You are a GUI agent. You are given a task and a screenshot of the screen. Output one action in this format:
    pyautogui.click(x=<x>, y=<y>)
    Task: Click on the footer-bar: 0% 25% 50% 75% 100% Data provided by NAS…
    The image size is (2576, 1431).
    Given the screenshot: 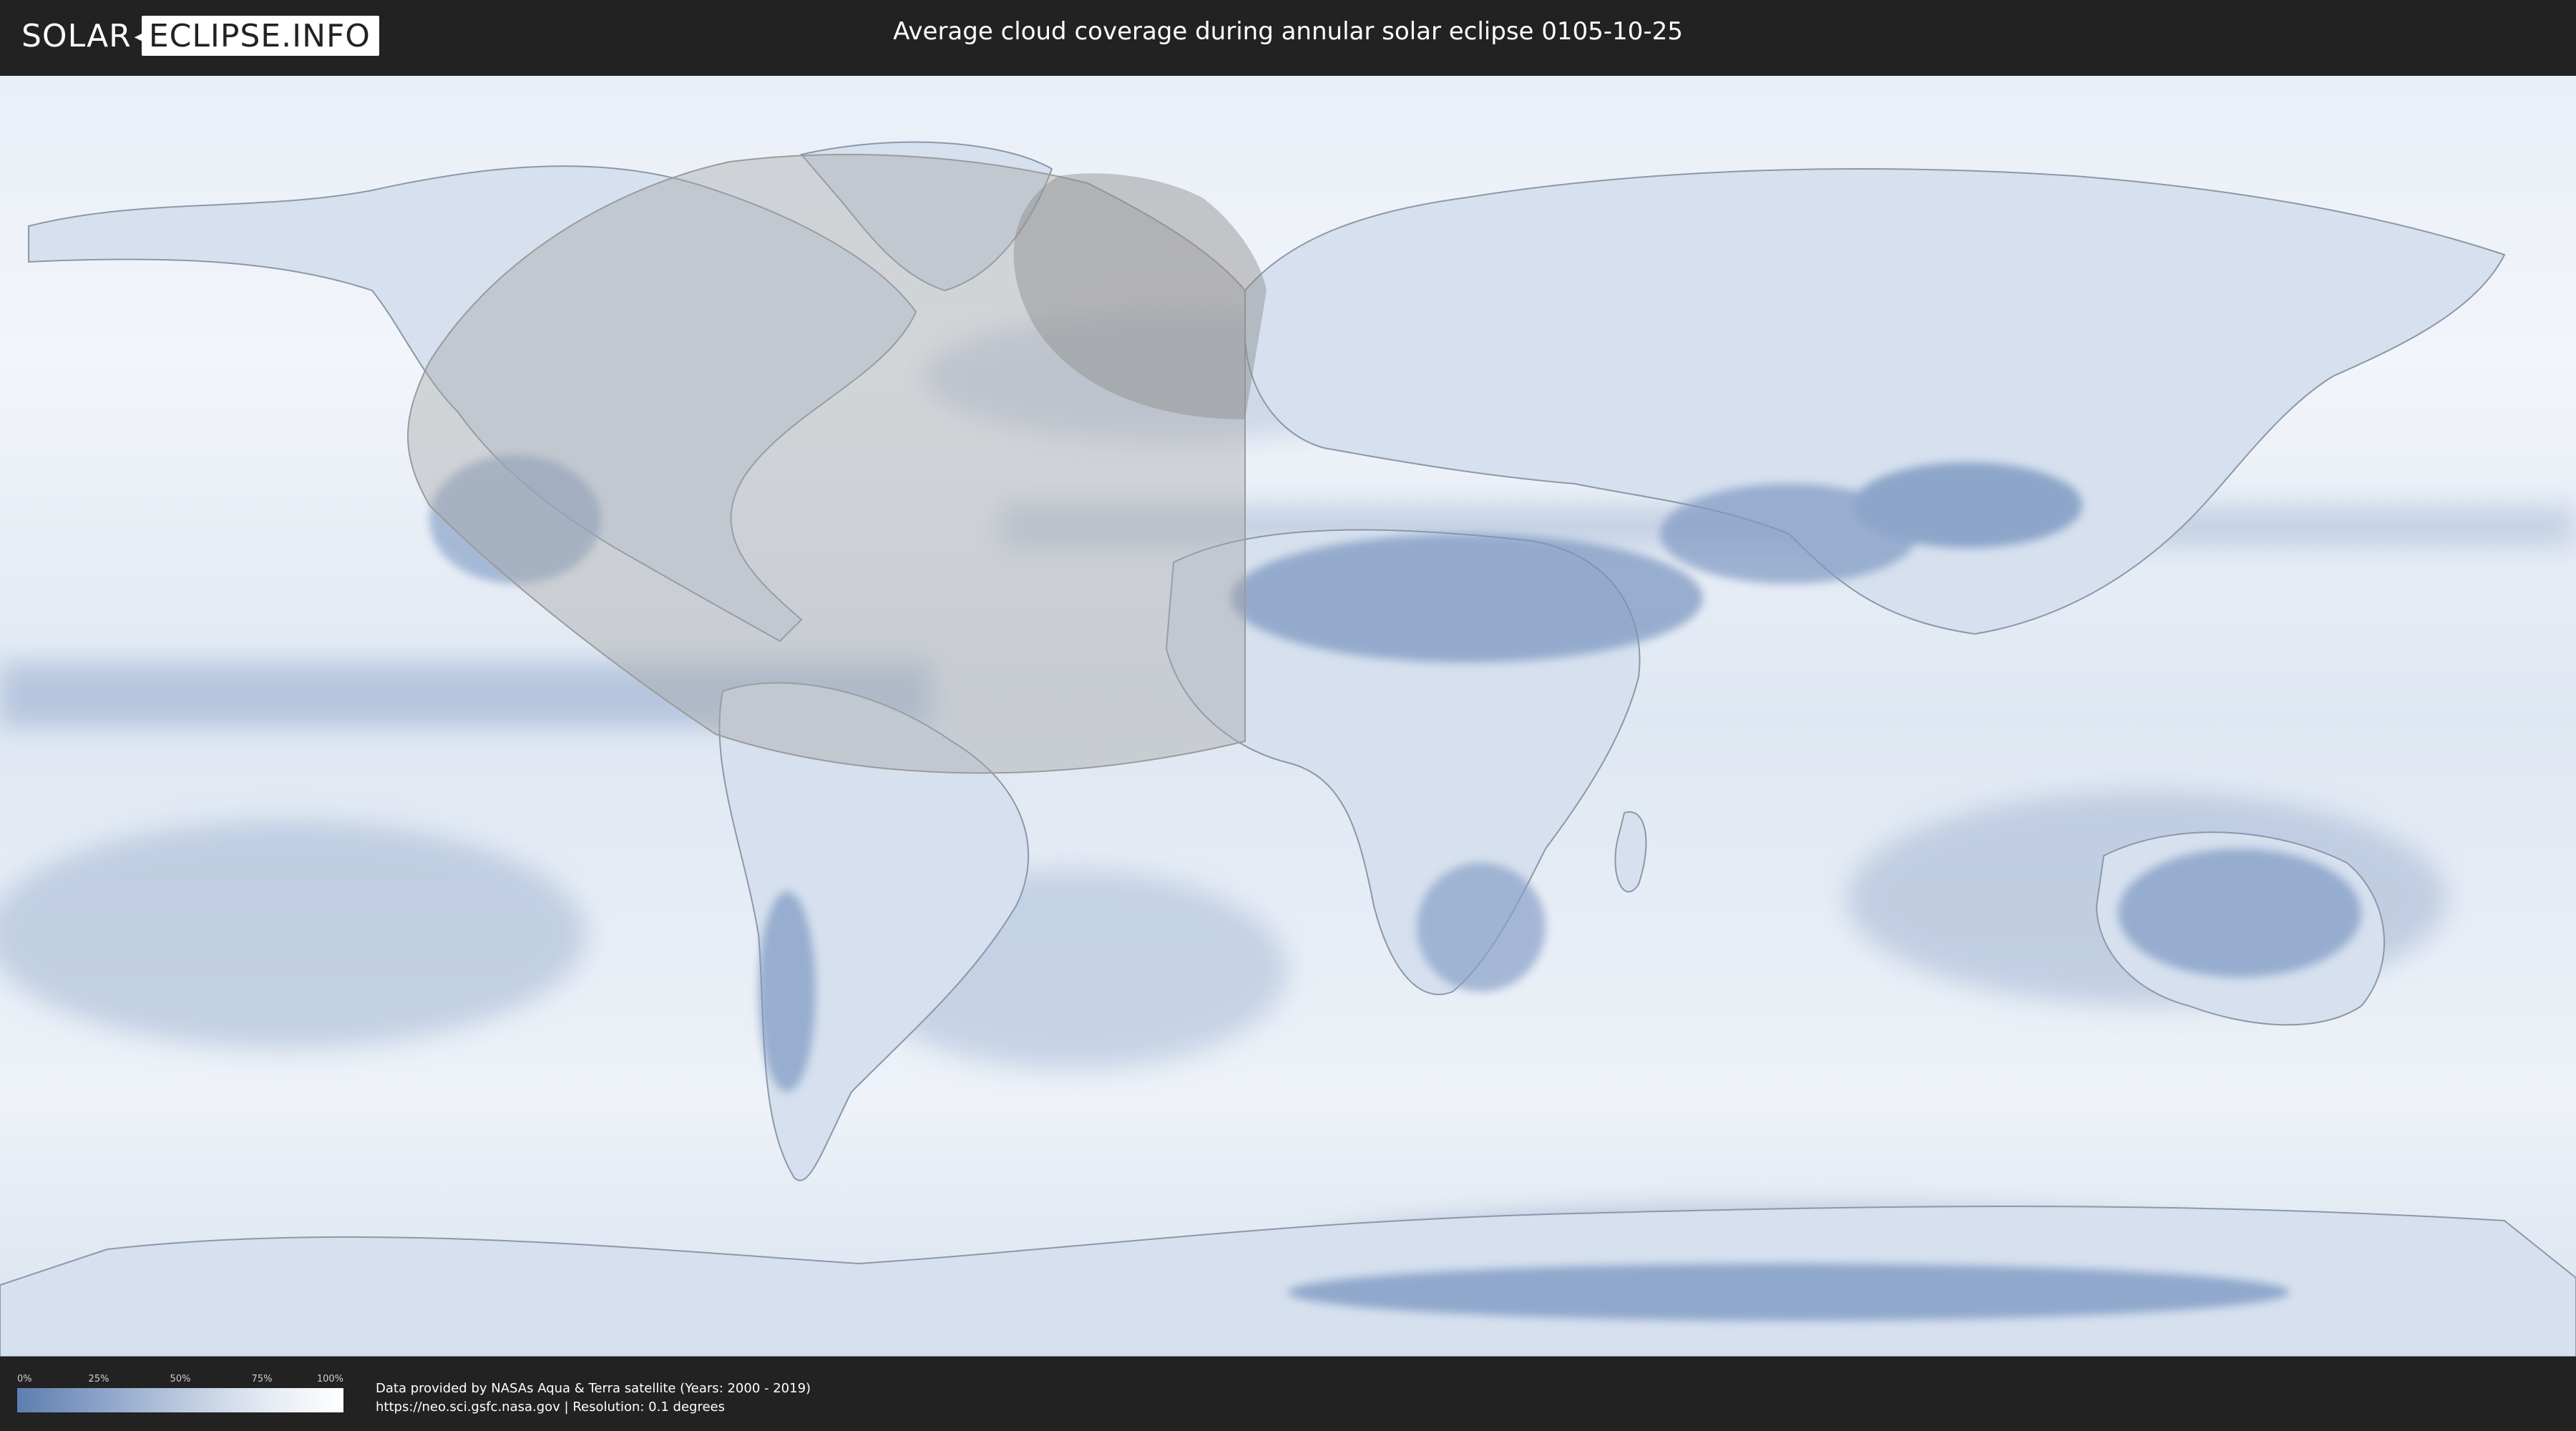 What is the action you would take?
    pyautogui.click(x=1288, y=1394)
    